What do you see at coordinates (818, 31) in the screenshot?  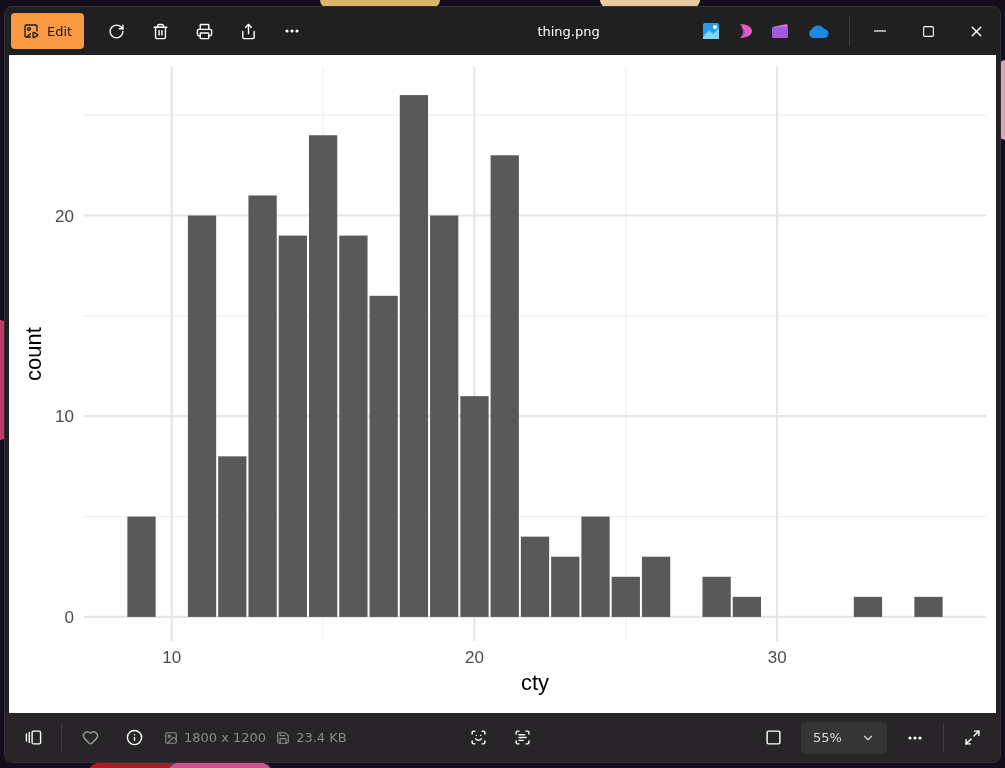 I see `cloud-icon` at bounding box center [818, 31].